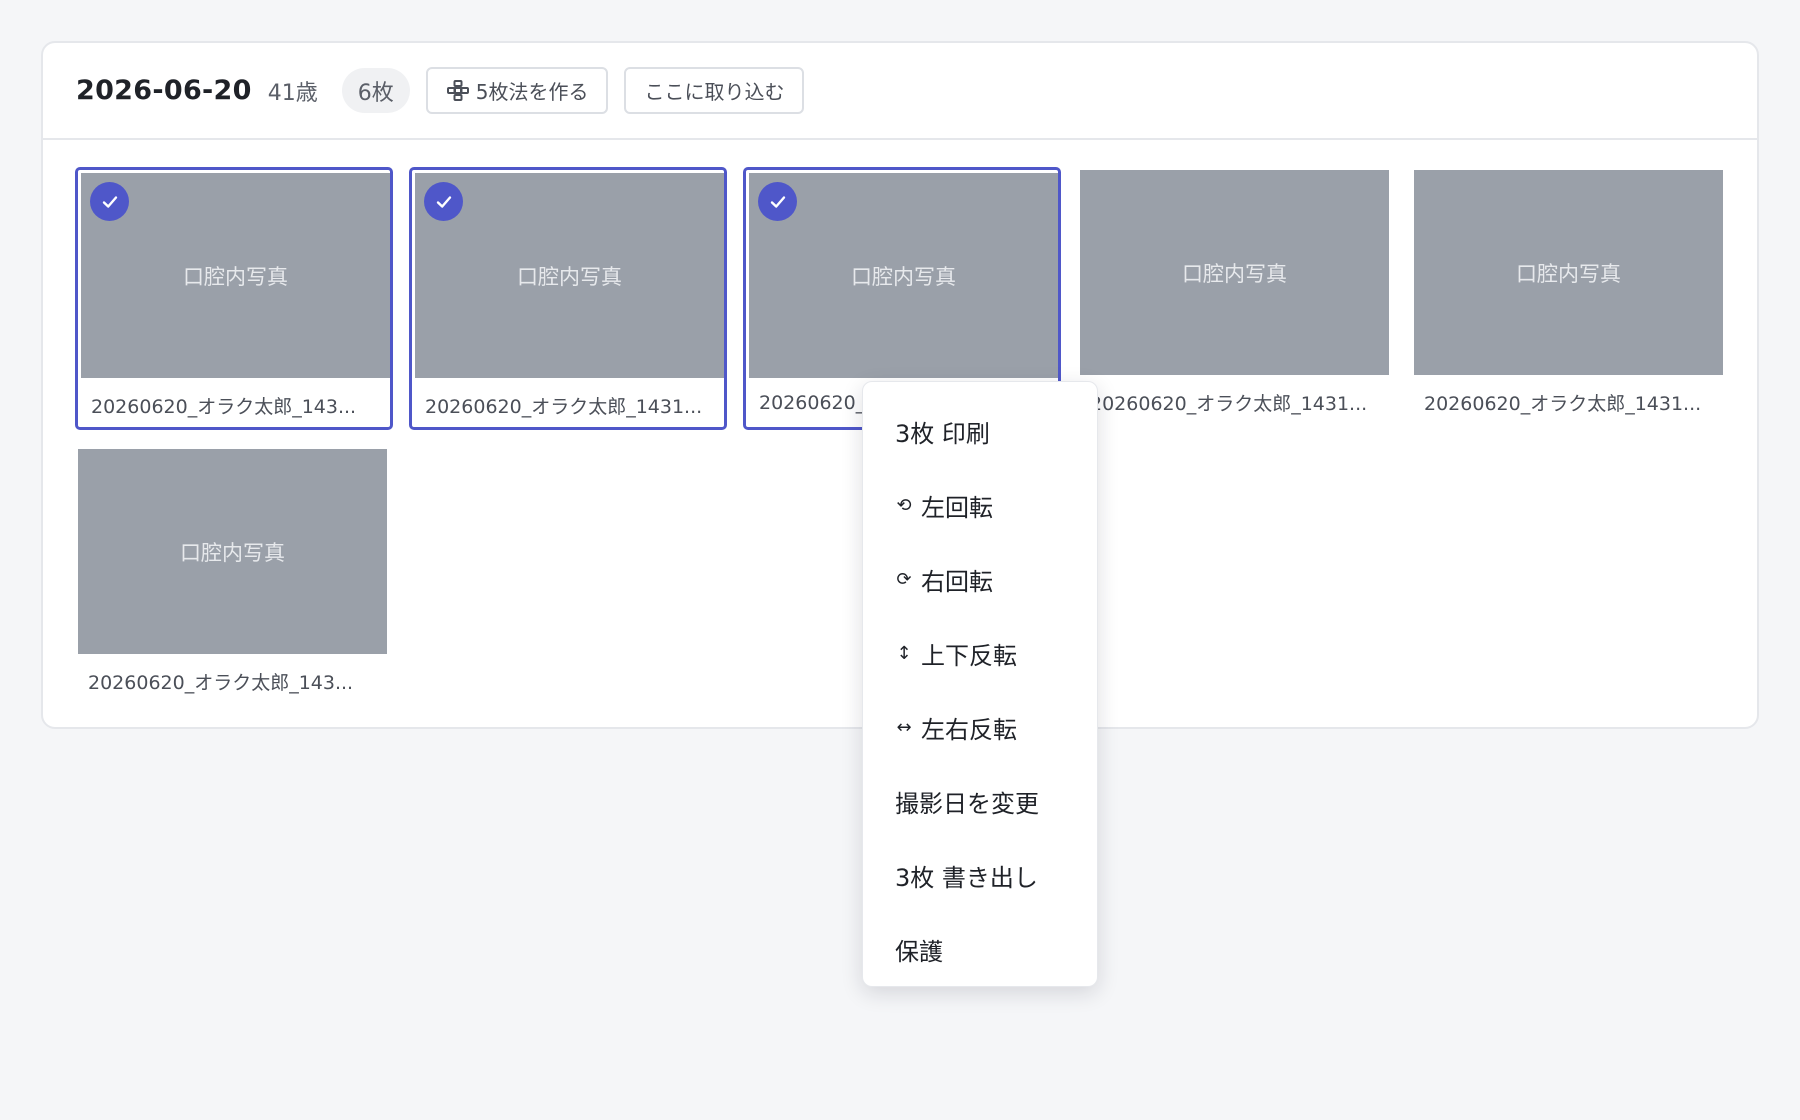 The image size is (1800, 1120). Describe the element at coordinates (458, 91) in the screenshot. I see `layout-grid-icon` at that location.